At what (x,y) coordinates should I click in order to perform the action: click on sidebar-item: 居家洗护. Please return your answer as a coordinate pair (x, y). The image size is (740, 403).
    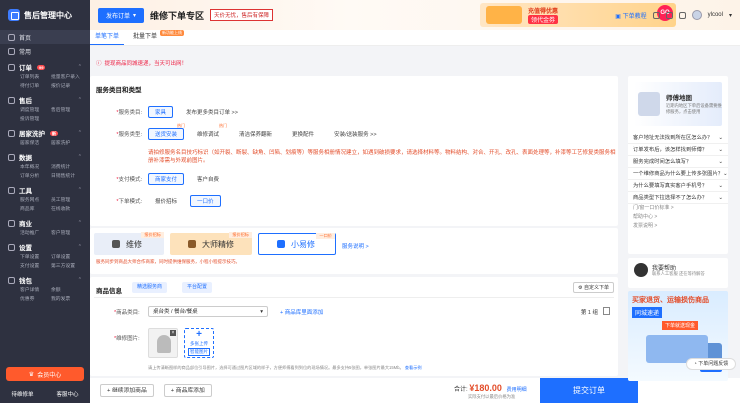
    Looking at the image, I should click on (66, 144).